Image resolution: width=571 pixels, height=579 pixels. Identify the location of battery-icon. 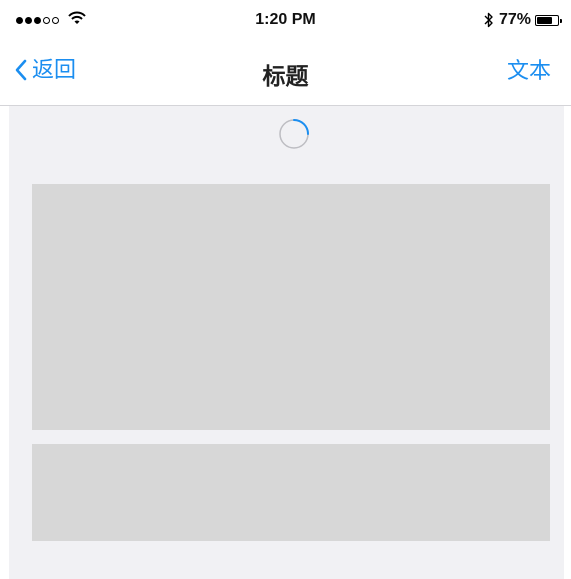
(548, 20).